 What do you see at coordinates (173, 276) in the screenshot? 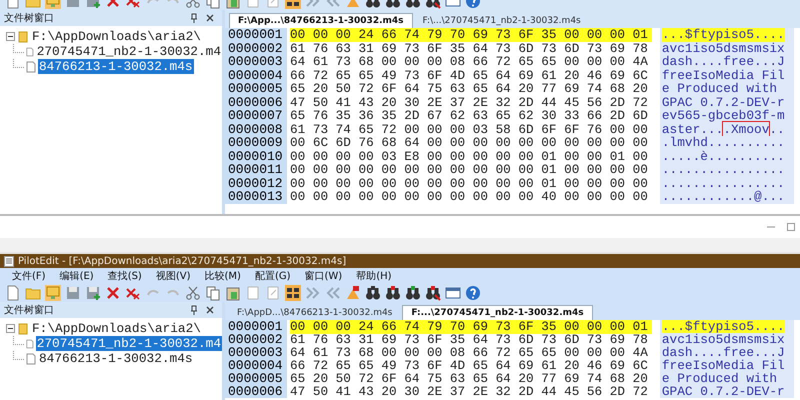
I see `menu-item: 视图(V)` at bounding box center [173, 276].